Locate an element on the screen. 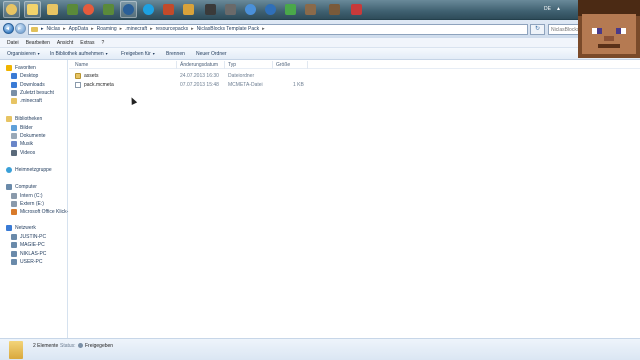  nav-label: .minecraft is located at coordinates (31, 101).